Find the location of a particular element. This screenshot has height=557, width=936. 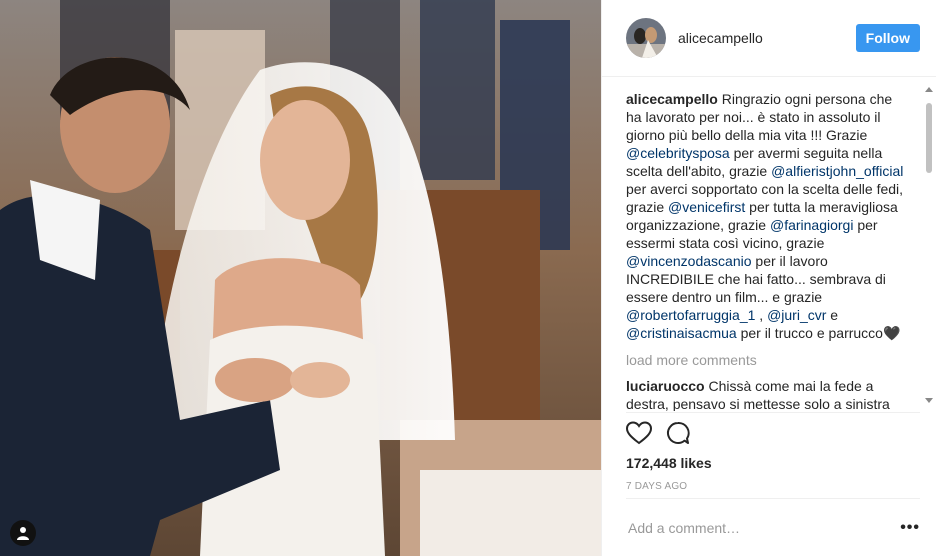

caption-text-segment: , is located at coordinates (761, 315).